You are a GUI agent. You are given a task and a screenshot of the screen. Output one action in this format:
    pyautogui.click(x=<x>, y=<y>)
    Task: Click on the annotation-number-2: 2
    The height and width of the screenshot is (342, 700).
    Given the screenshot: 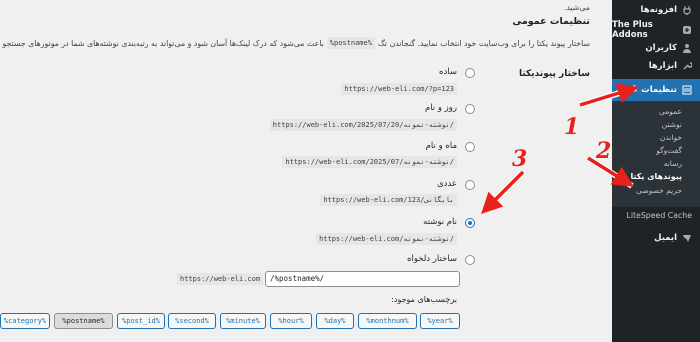 What is the action you would take?
    pyautogui.click(x=604, y=151)
    